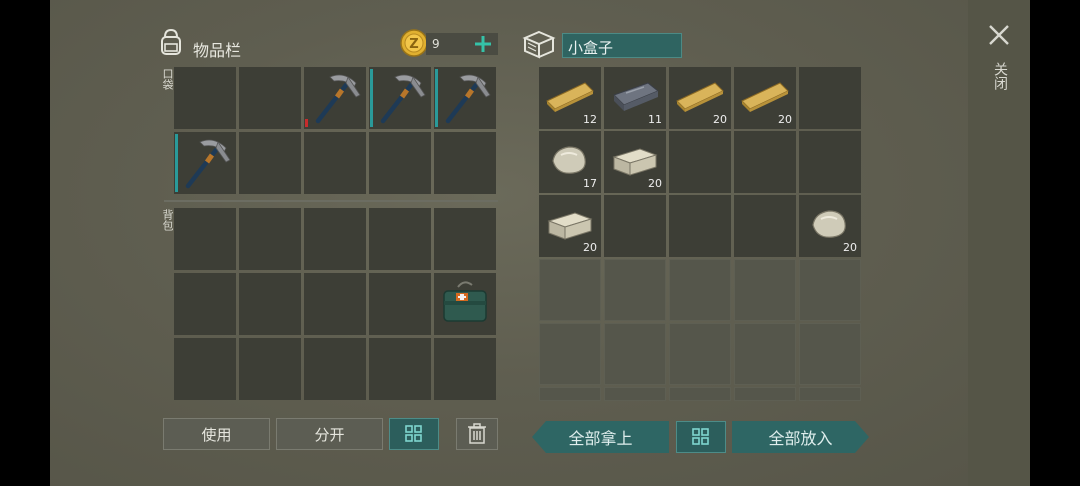 The width and height of the screenshot is (1080, 486). Describe the element at coordinates (590, 119) in the screenshot. I see `item-quantity: 12` at that location.